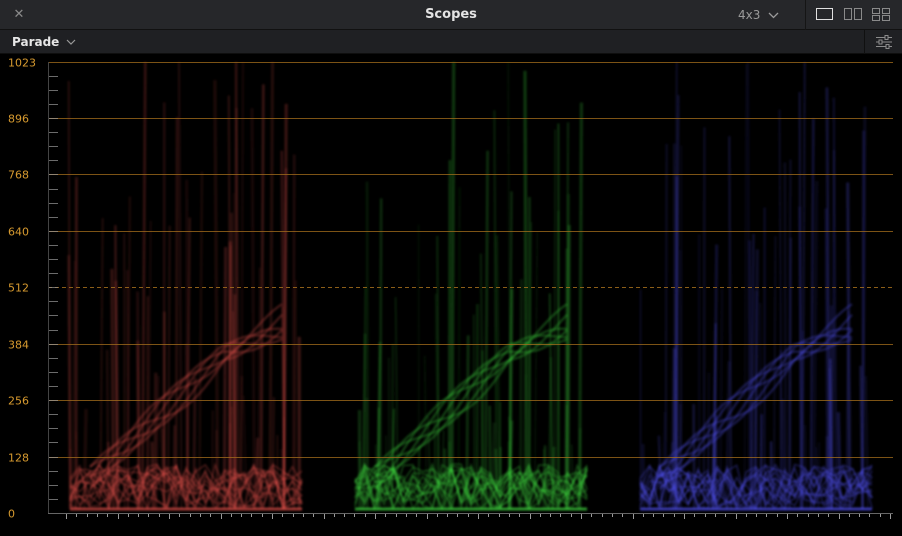 Image resolution: width=902 pixels, height=536 pixels. I want to click on sliders-icon, so click(883, 42).